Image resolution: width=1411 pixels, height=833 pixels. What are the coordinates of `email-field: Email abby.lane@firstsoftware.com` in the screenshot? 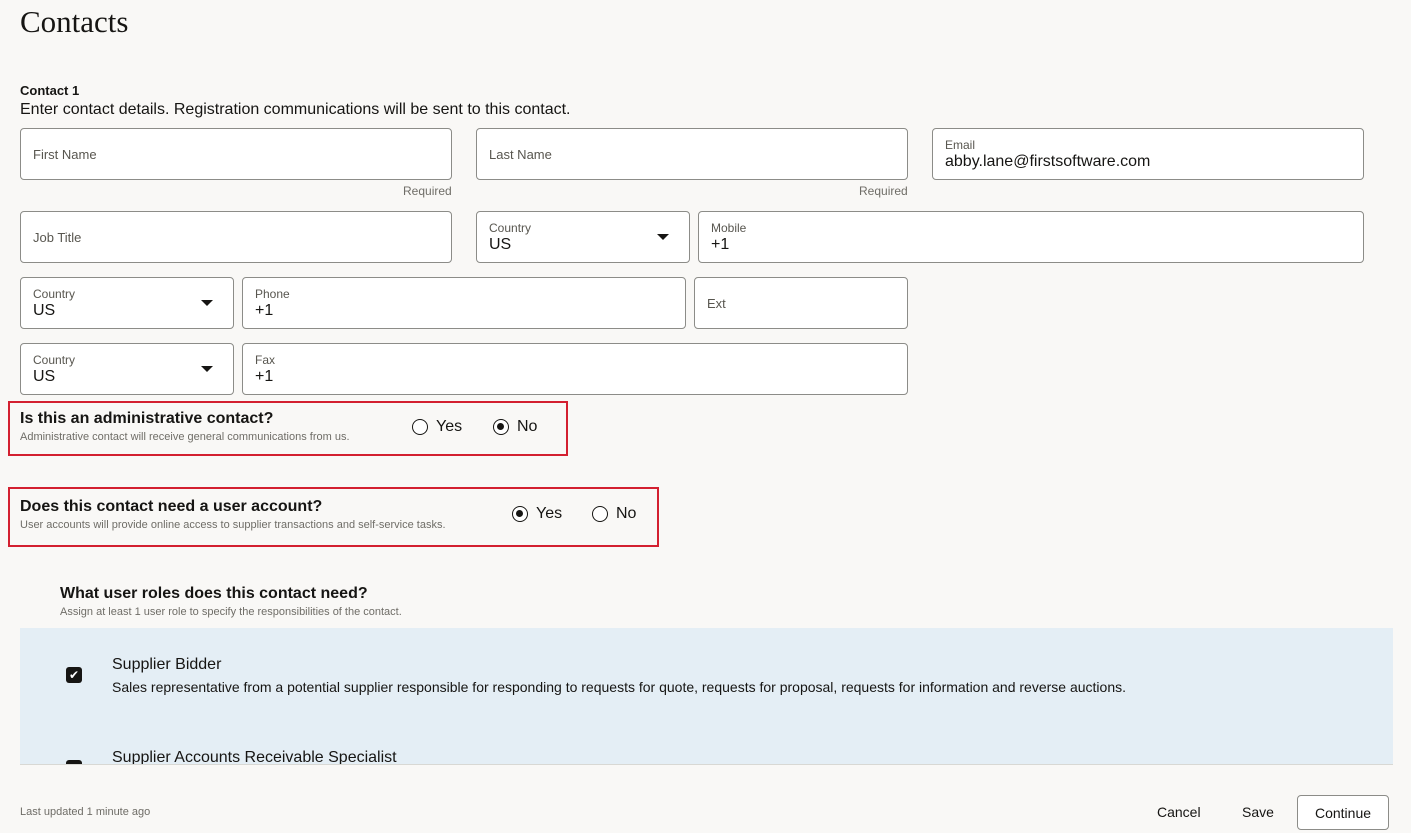 It's located at (1148, 154).